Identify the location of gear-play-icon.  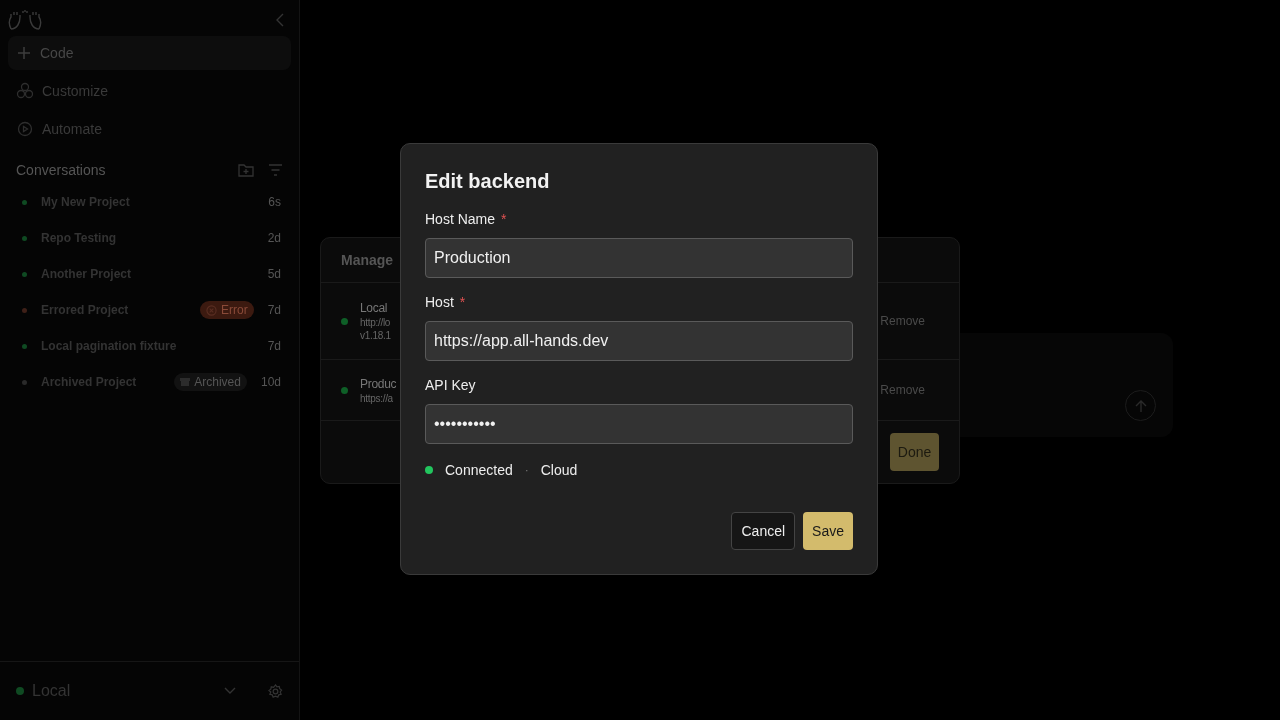
(25, 129).